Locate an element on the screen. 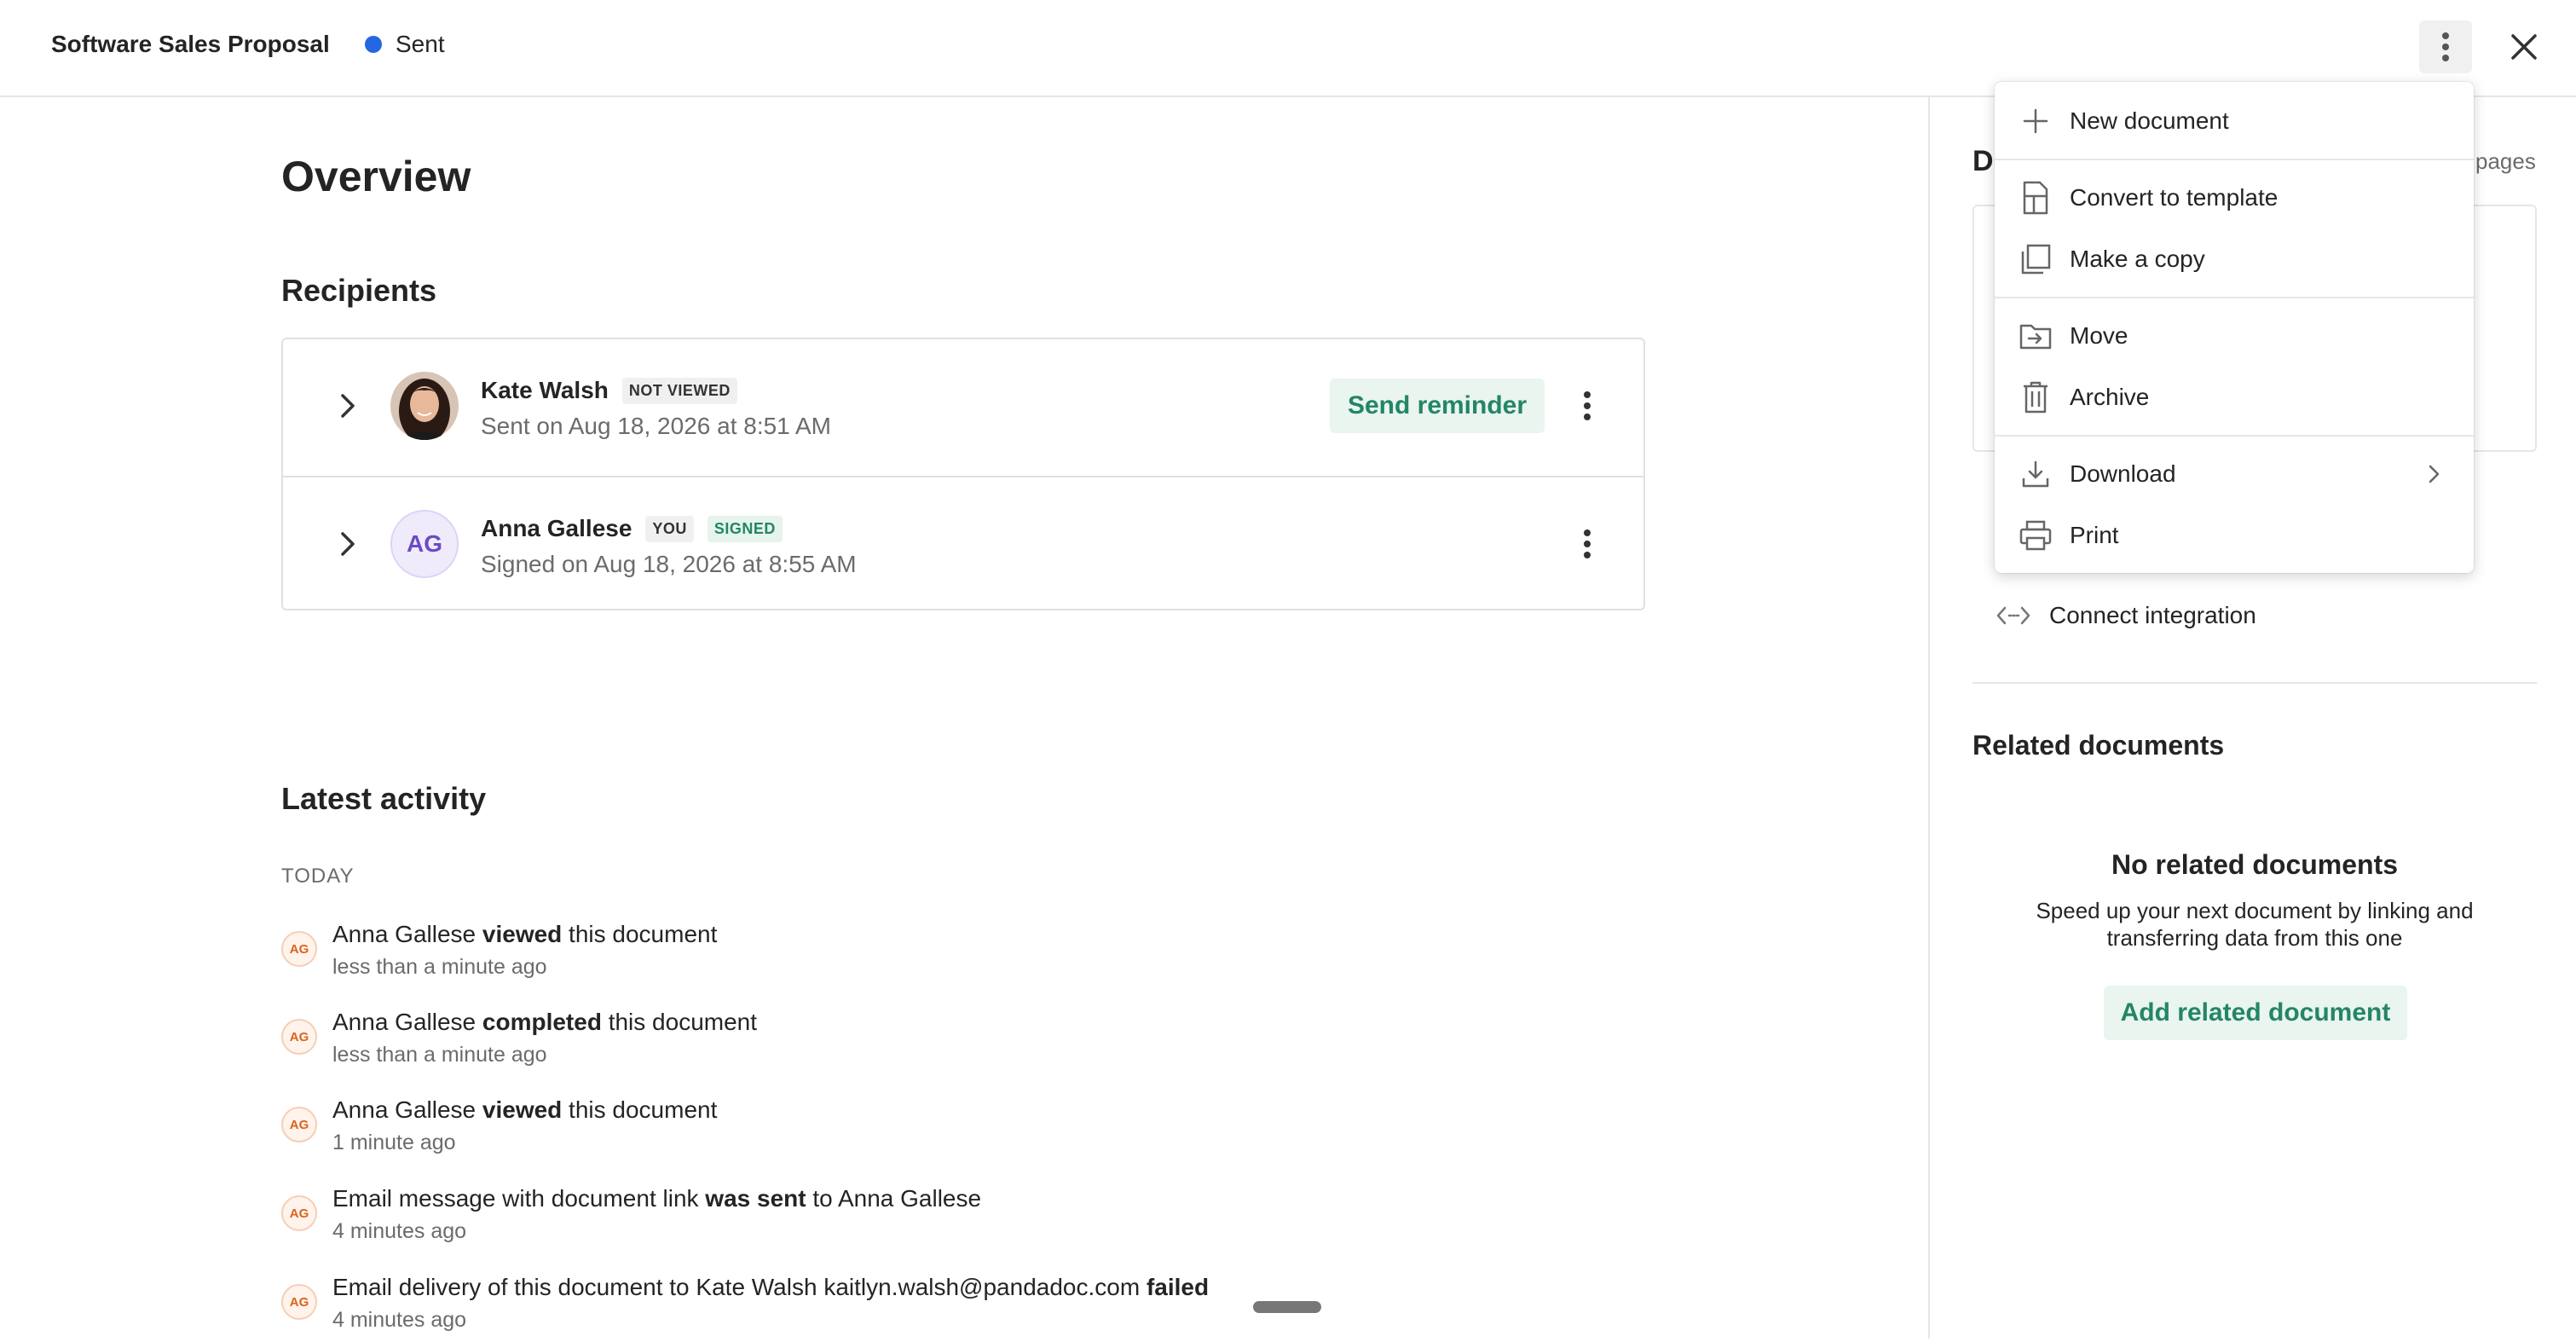  recipient-status-text: Signed on Aug 18, 2026 at 8:55 AM is located at coordinates (669, 564).